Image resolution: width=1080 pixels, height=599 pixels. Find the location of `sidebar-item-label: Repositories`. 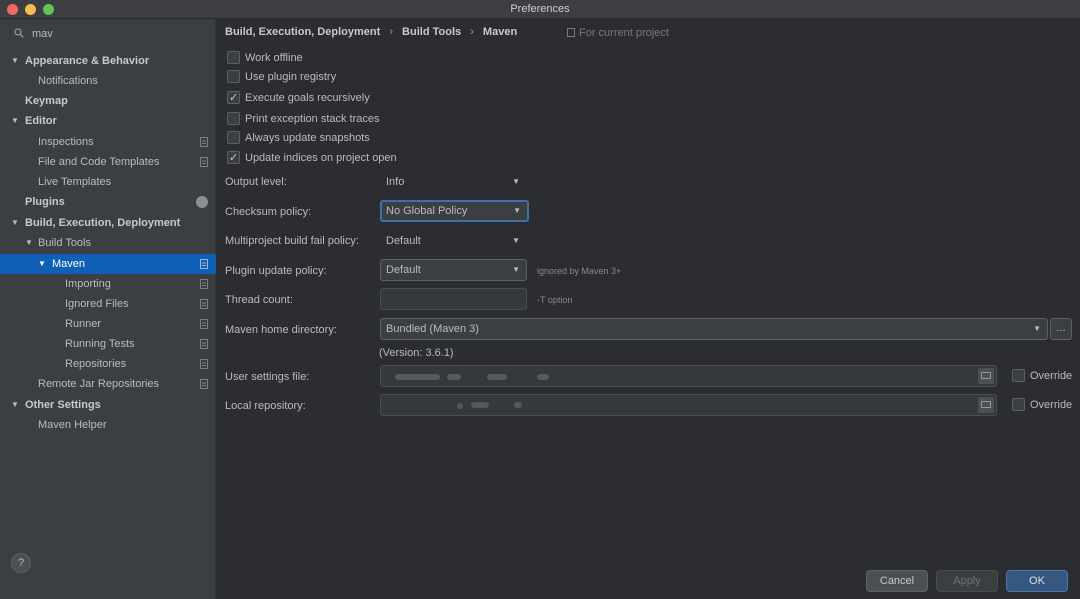

sidebar-item-label: Repositories is located at coordinates (96, 364).